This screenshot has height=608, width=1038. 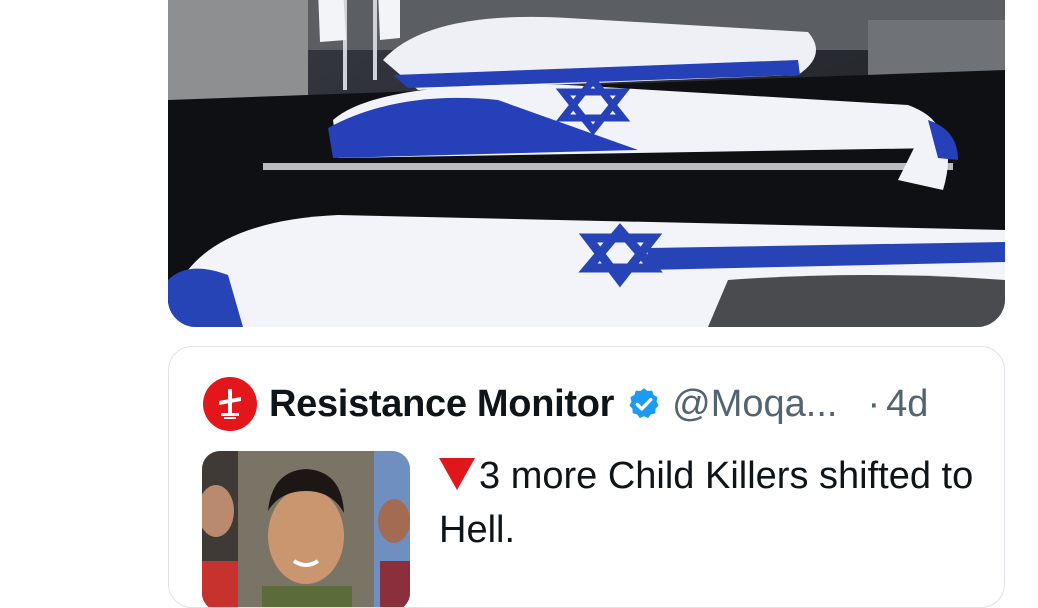 I want to click on quoted-tweet-text-block: 3 more Child Killers shifted to Hell., so click(x=709, y=503).